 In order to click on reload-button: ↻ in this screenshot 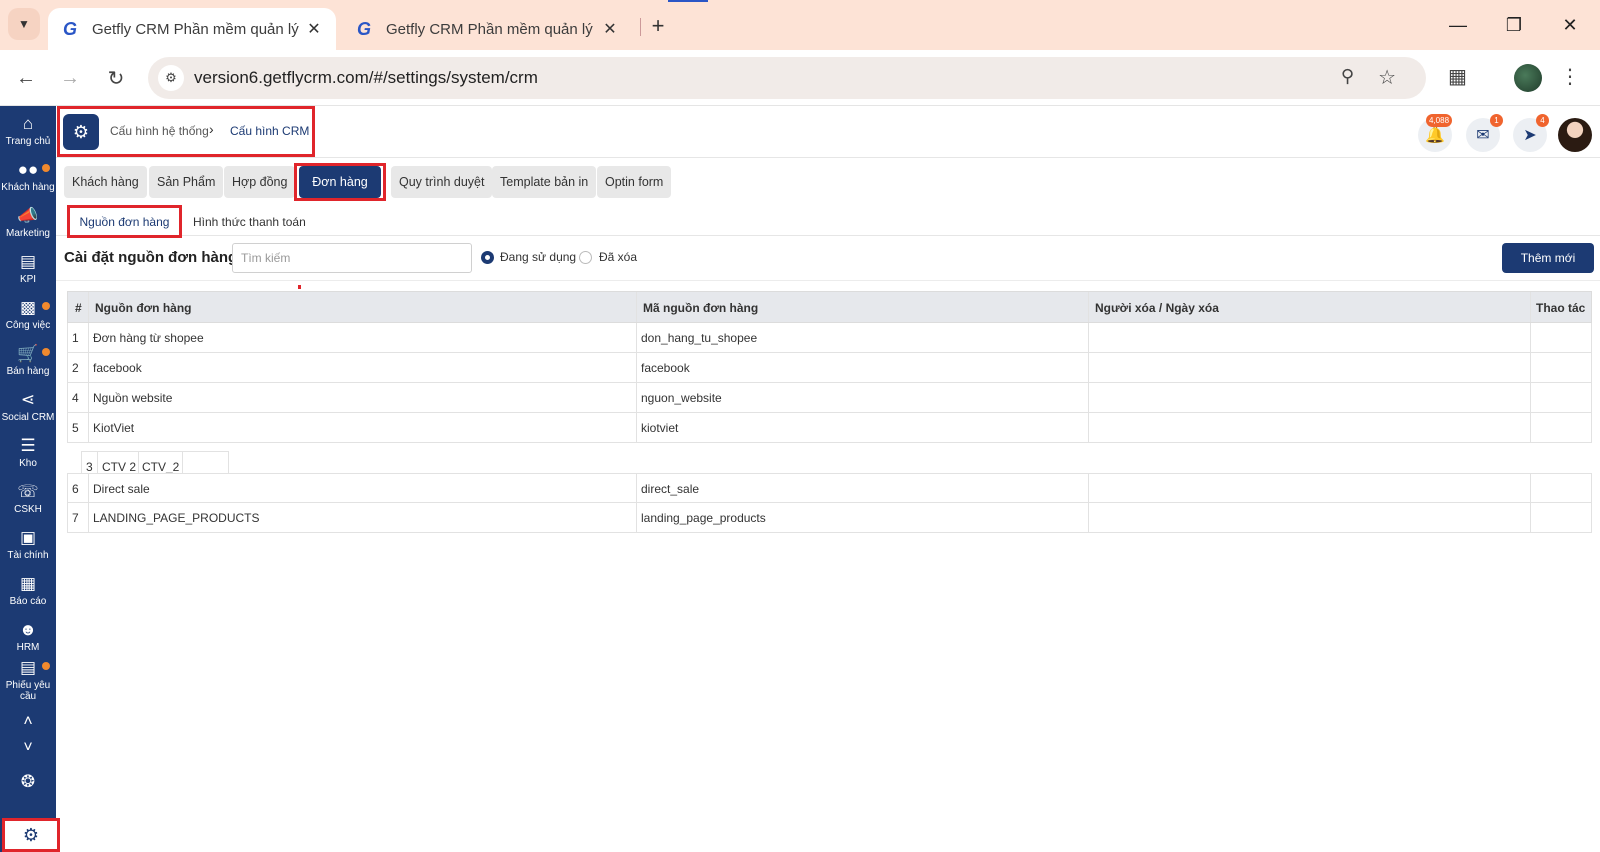, I will do `click(116, 78)`.